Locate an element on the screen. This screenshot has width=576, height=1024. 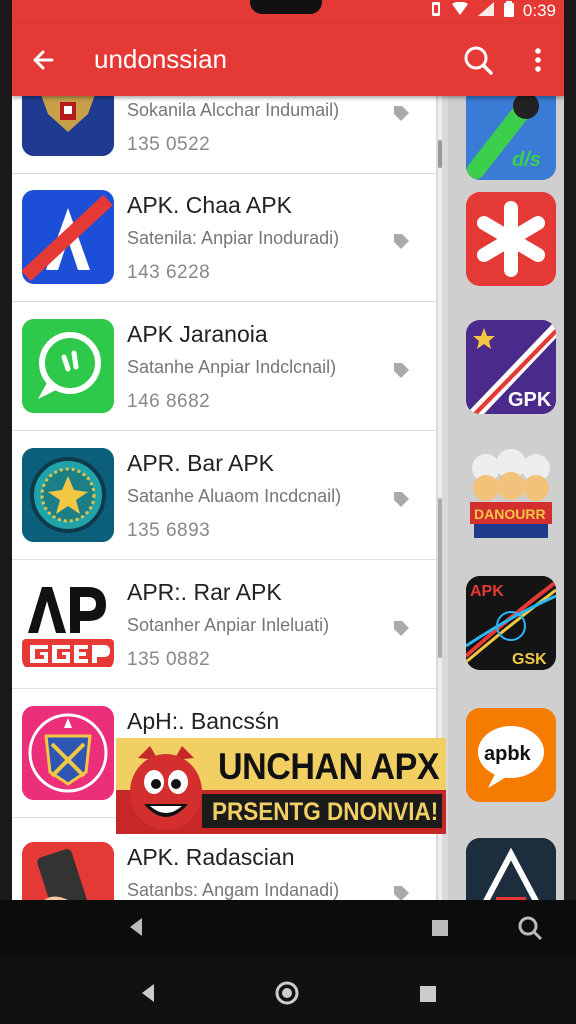
app-count: 146 8682 is located at coordinates (169, 401).